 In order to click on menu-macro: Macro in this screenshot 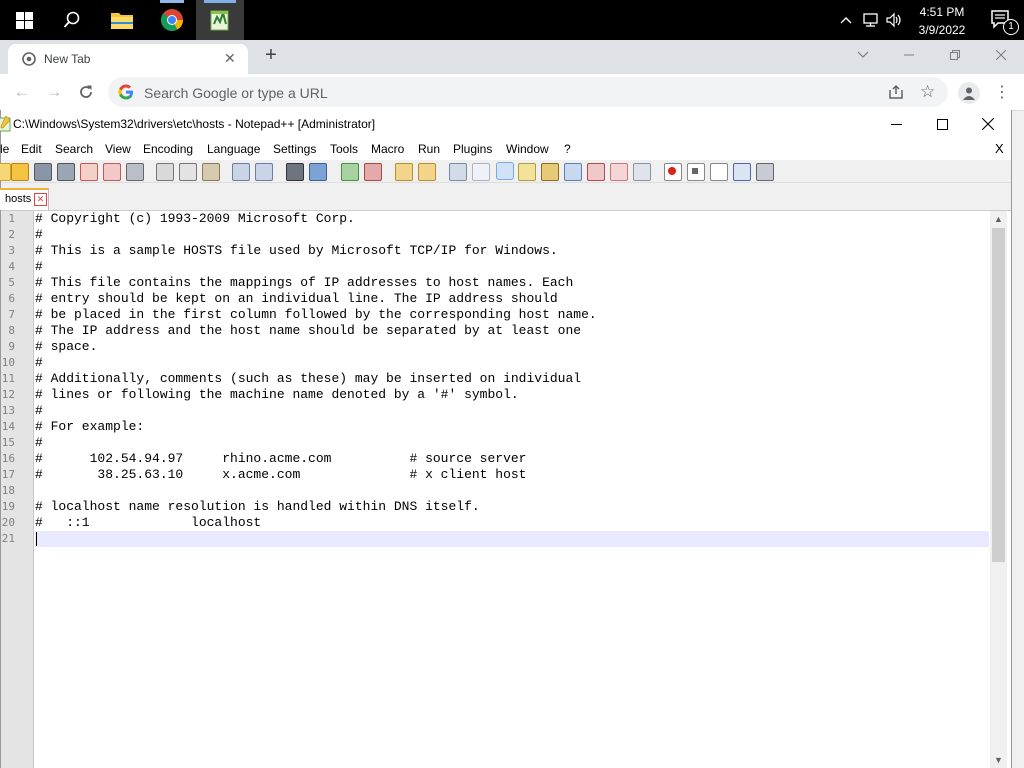, I will do `click(387, 149)`.